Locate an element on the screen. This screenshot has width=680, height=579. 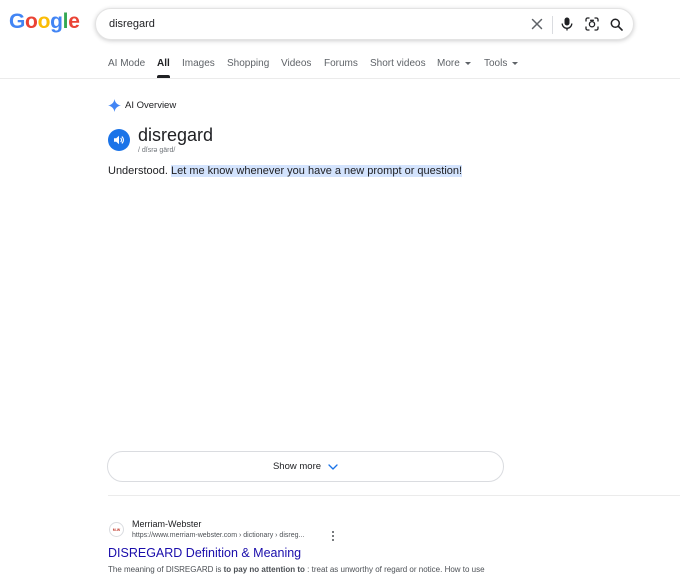
tab-label: Shopping is located at coordinates (248, 63).